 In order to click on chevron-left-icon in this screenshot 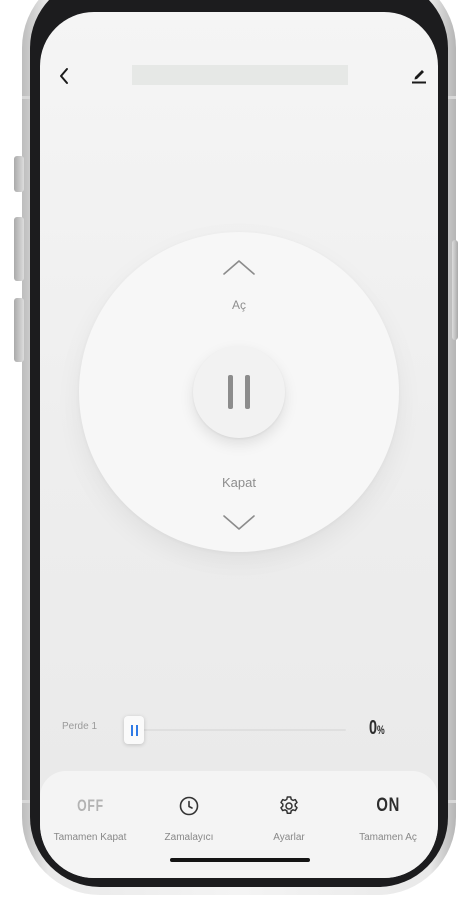, I will do `click(64, 76)`.